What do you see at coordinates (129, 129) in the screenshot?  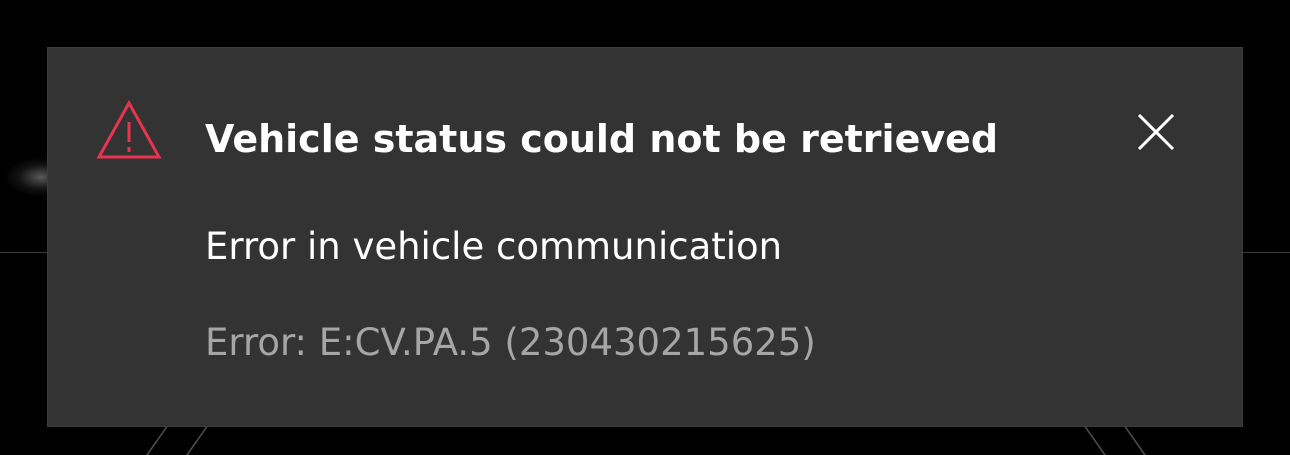 I see `warning-triangle-icon` at bounding box center [129, 129].